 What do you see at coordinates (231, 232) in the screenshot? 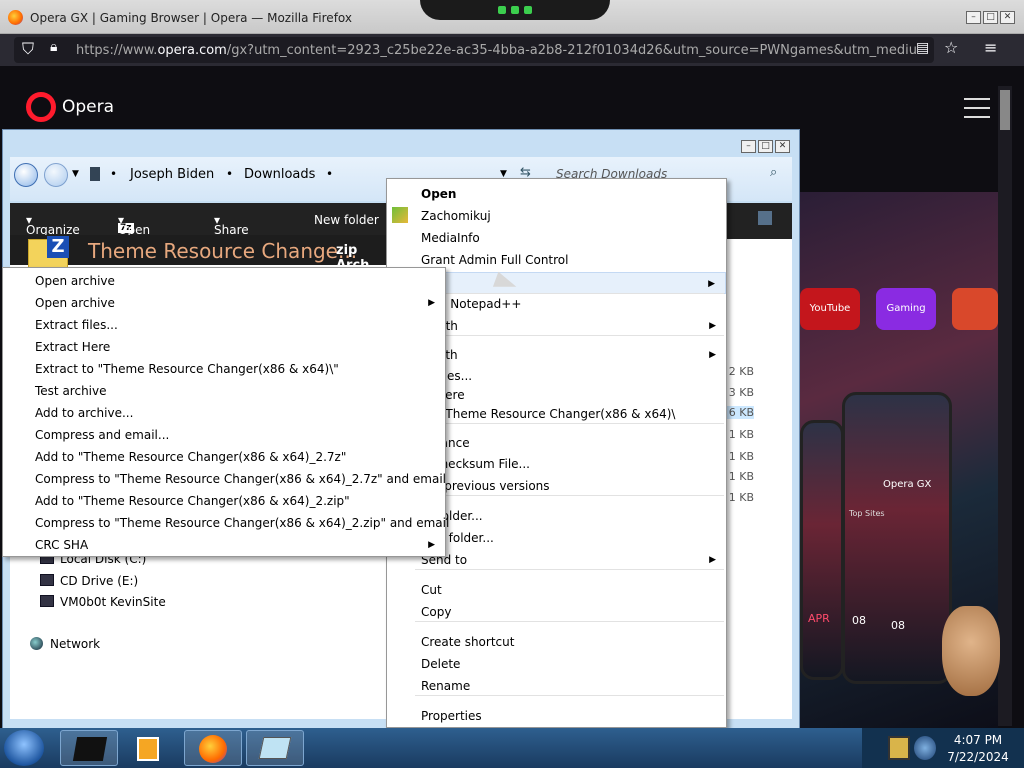
I see `share-with-button: Share with ▾` at bounding box center [231, 232].